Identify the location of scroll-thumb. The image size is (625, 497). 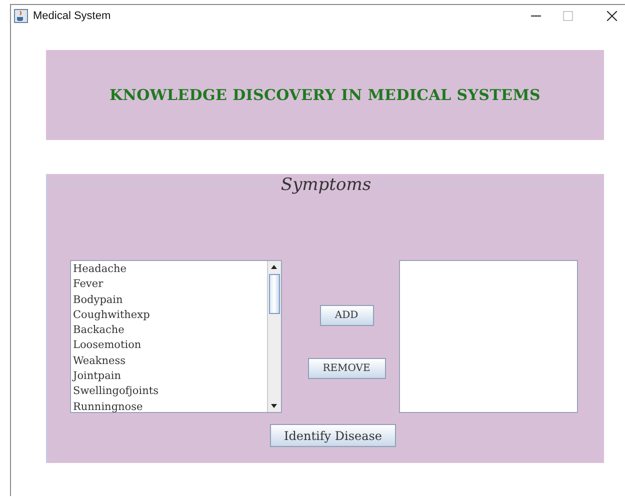
(274, 294).